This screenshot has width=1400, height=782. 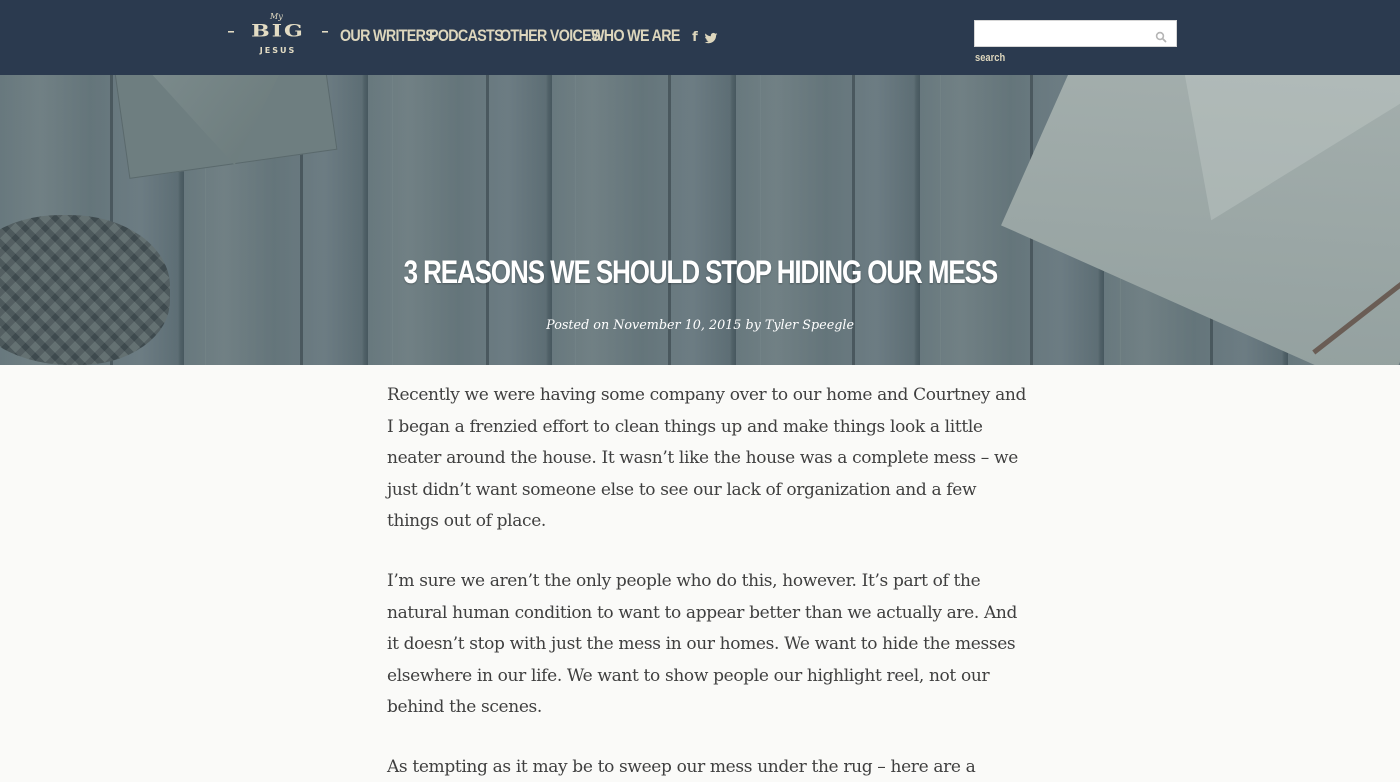 I want to click on site-logo: My BIG JESUS, so click(x=278, y=35).